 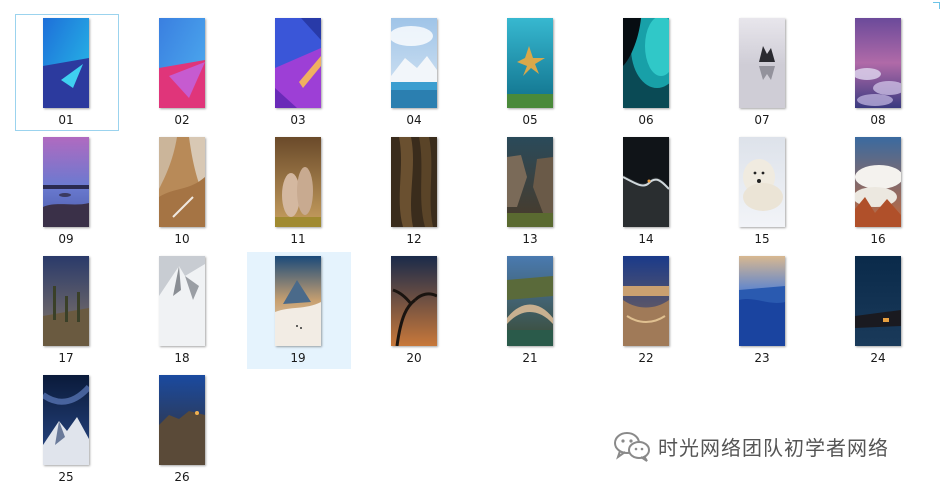 I want to click on file-name-label: 20, so click(x=414, y=358).